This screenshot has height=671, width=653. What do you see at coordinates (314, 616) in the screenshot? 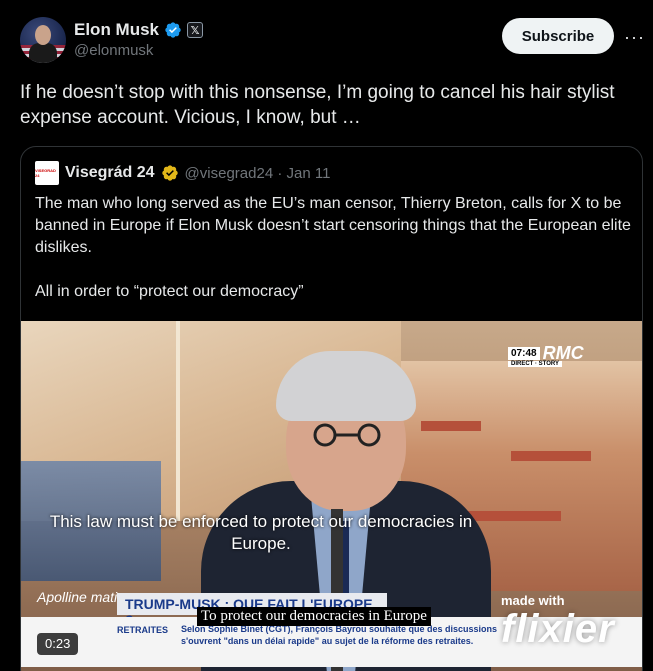
I see `burned-caption: To protect our democracies in Europe` at bounding box center [314, 616].